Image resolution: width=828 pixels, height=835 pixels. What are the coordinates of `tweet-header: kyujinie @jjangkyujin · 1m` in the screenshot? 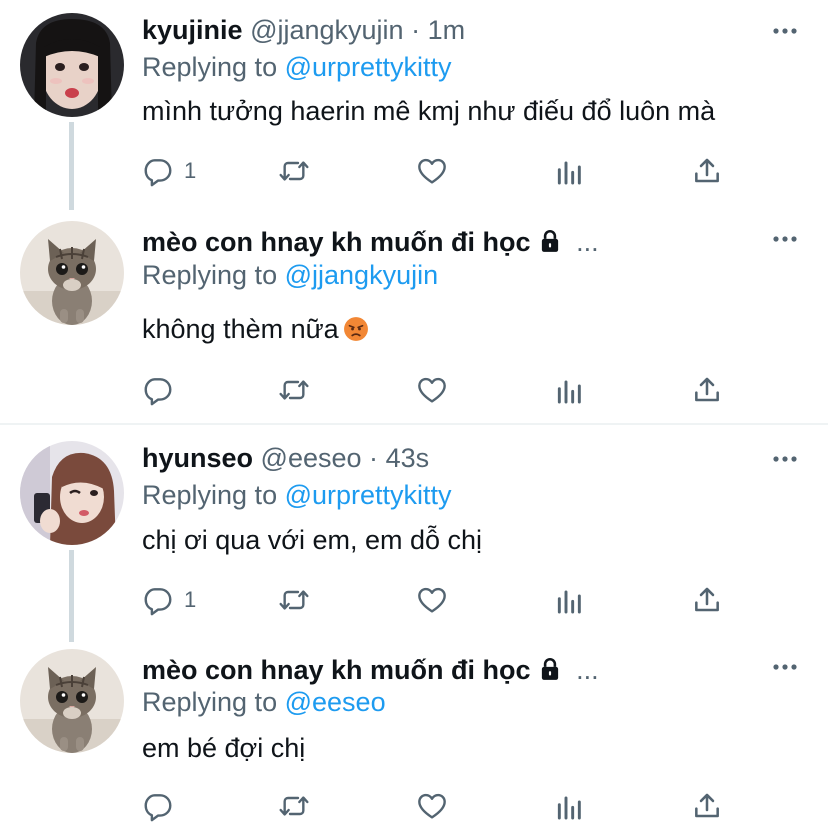 It's located at (455, 30).